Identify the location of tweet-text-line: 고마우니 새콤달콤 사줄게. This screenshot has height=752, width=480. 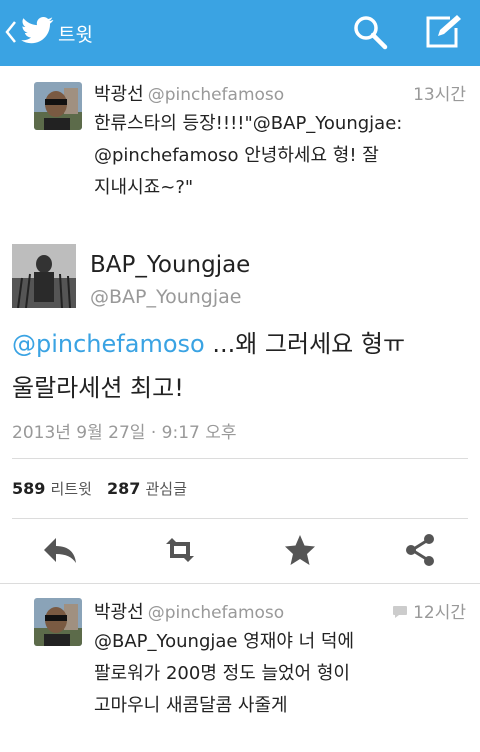
(191, 705).